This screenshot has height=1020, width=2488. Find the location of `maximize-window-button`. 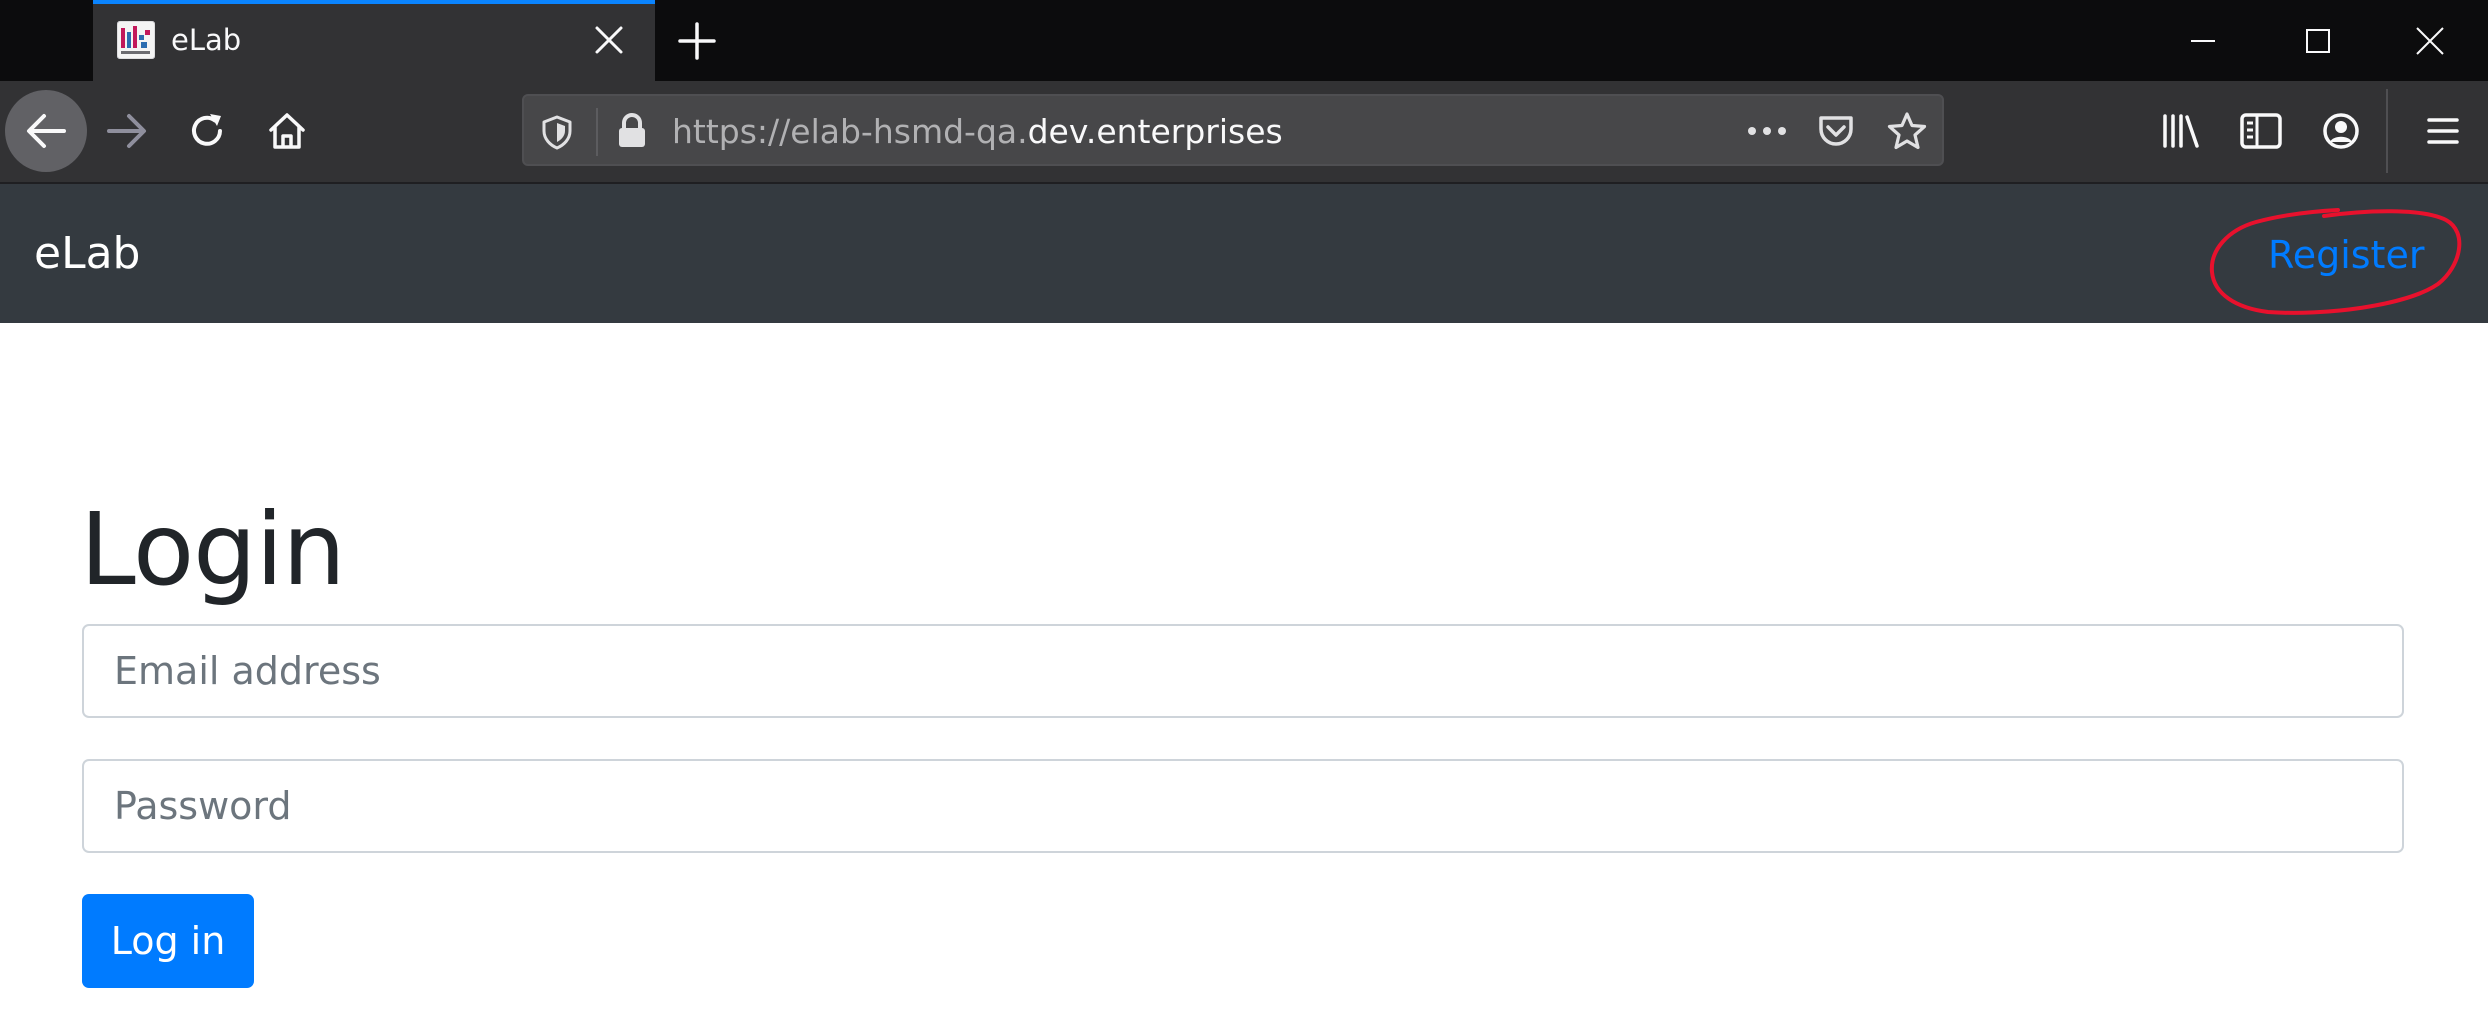

maximize-window-button is located at coordinates (2318, 40).